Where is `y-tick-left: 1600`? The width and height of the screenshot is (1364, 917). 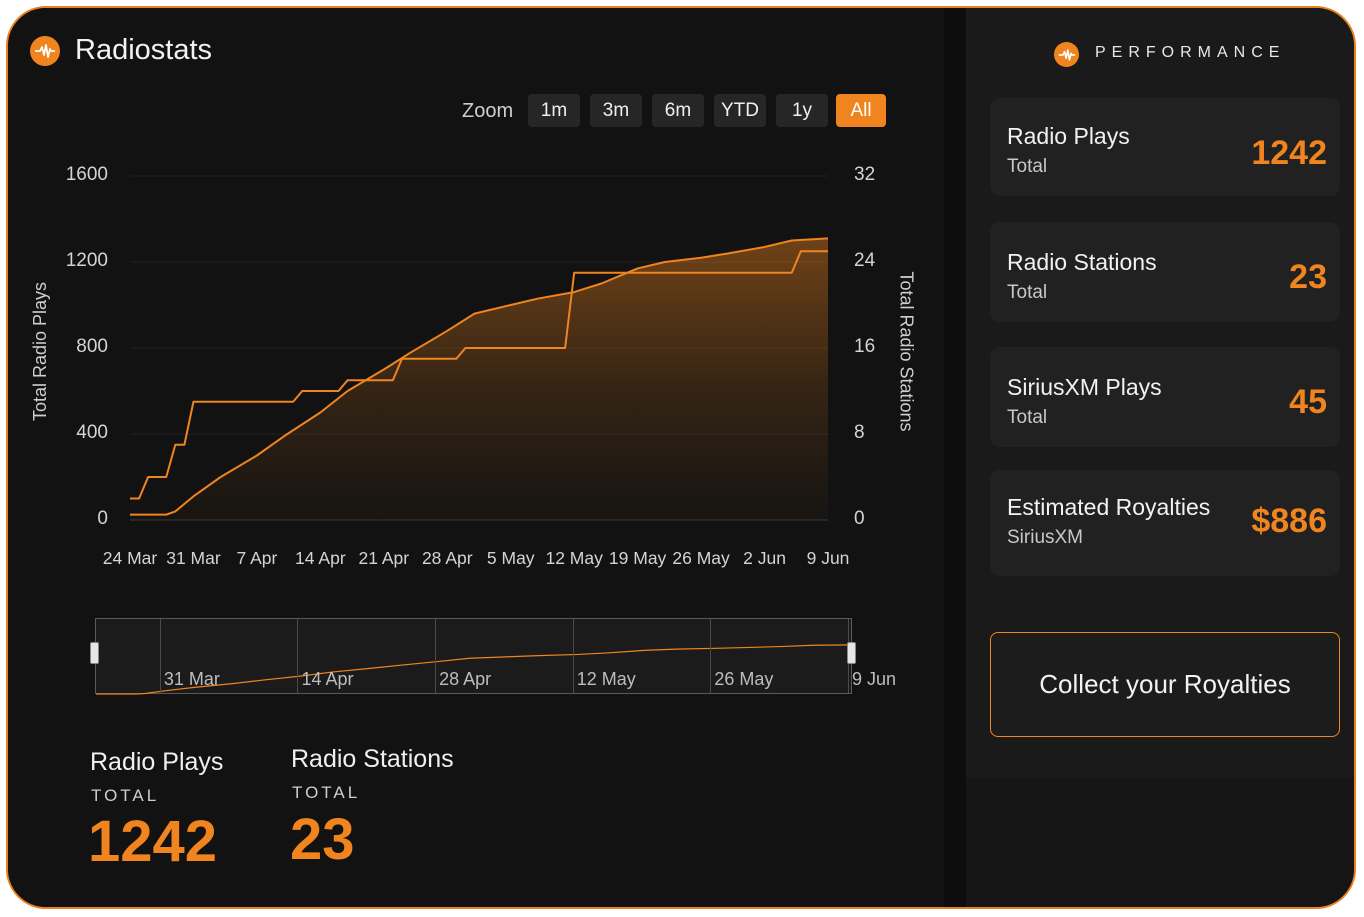
y-tick-left: 1600 is located at coordinates (86, 174).